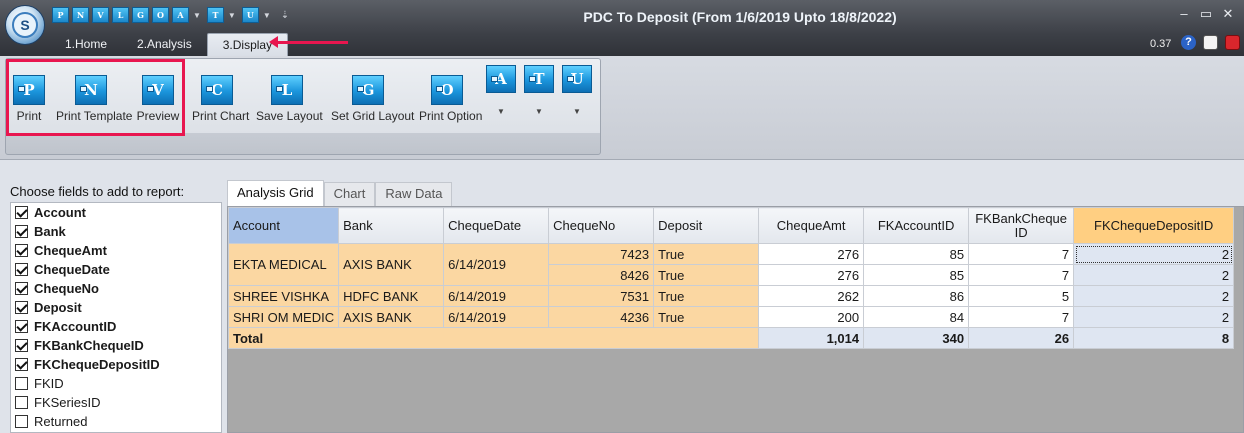  I want to click on help-icon: ?, so click(1188, 42).